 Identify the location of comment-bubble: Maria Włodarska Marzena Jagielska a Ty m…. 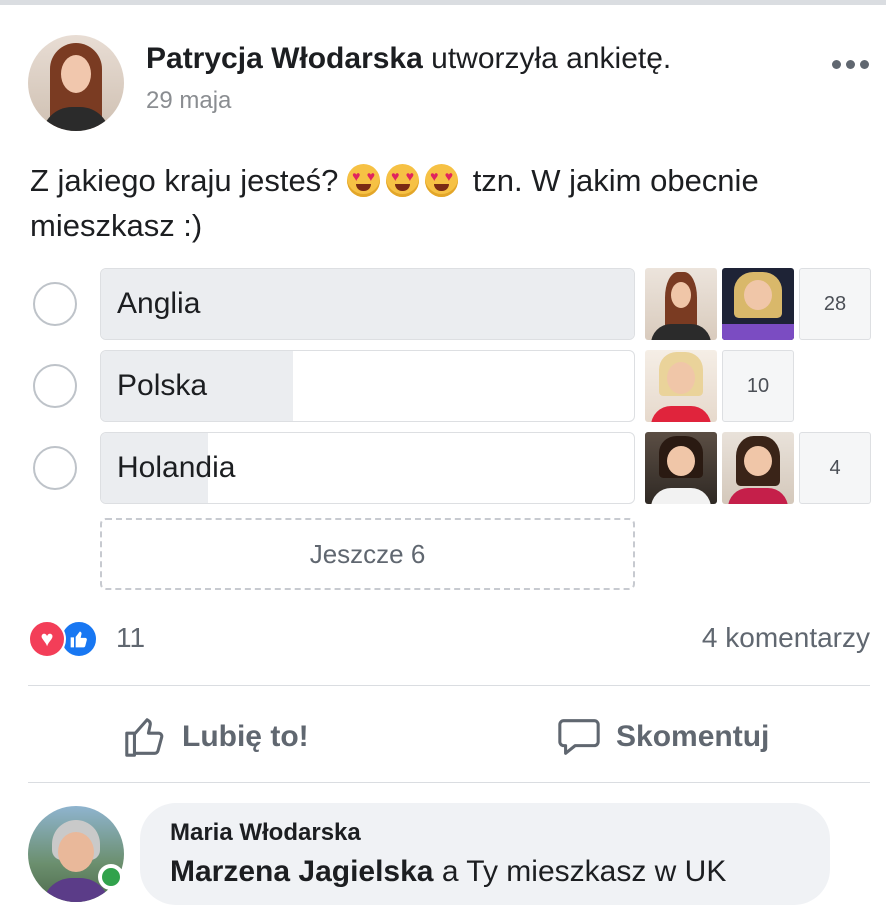
(485, 854).